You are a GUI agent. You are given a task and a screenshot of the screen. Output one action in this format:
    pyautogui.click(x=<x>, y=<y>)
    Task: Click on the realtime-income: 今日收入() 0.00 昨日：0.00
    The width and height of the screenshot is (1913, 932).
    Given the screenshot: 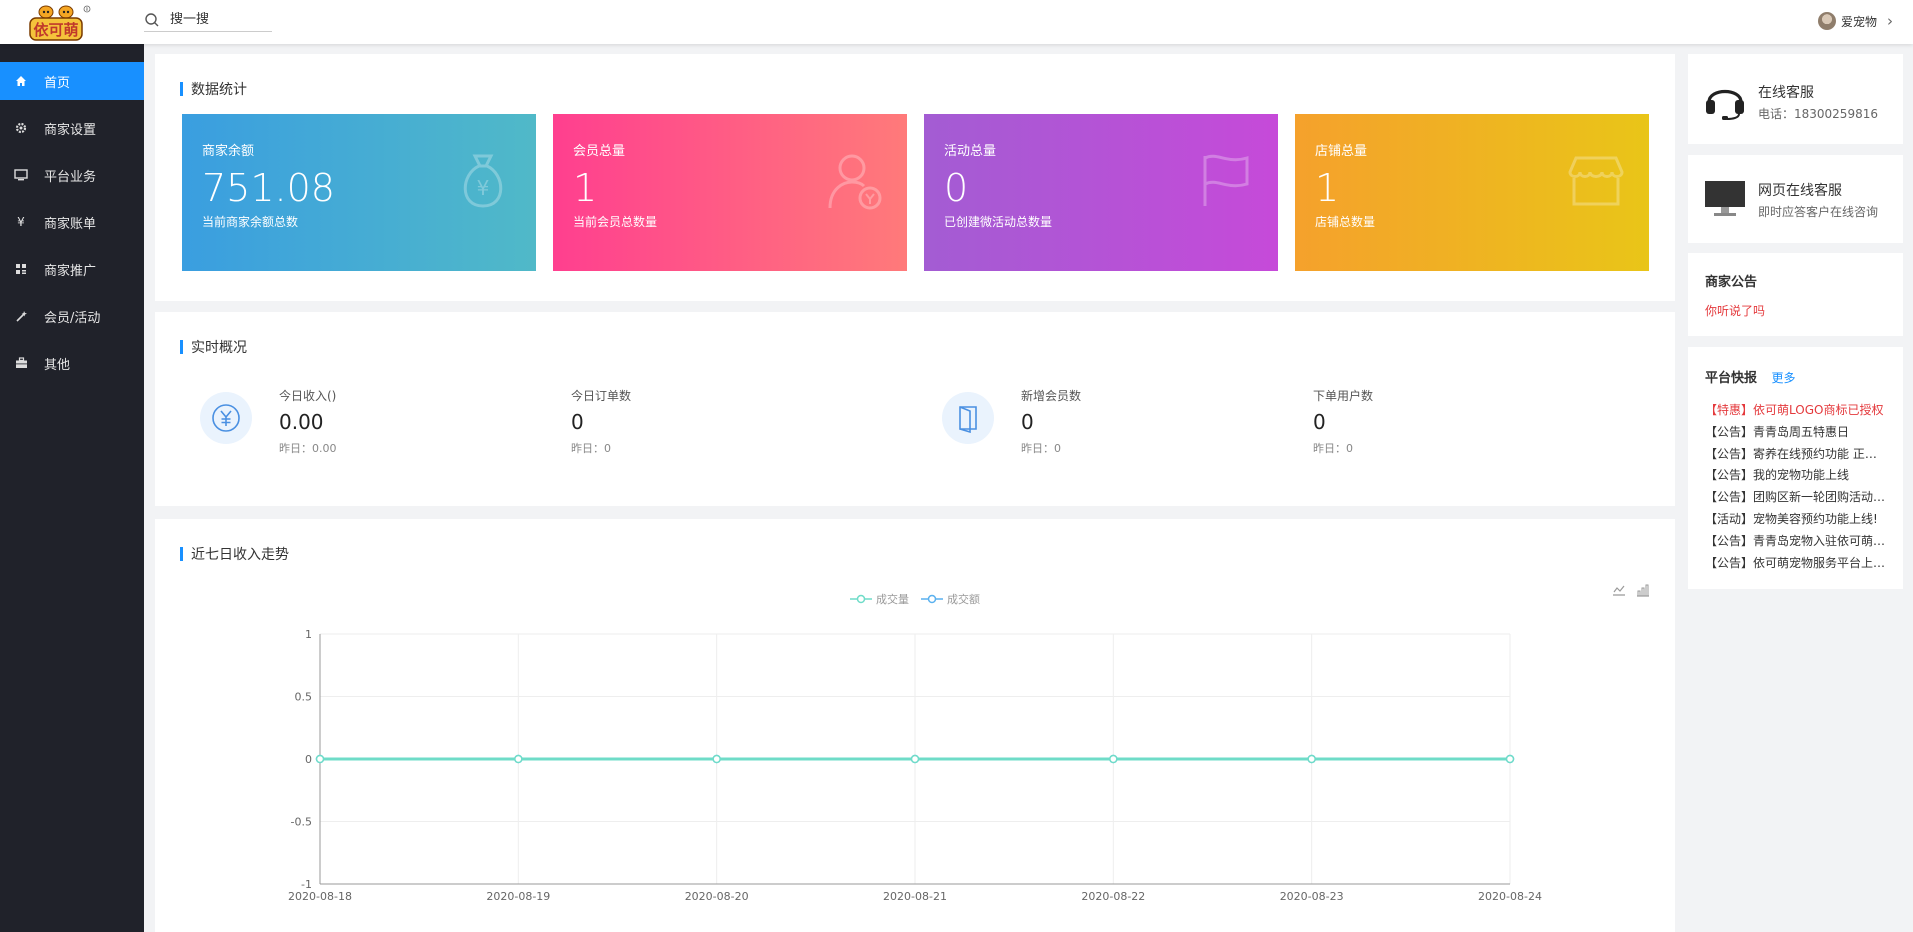 What is the action you would take?
    pyautogui.click(x=308, y=421)
    